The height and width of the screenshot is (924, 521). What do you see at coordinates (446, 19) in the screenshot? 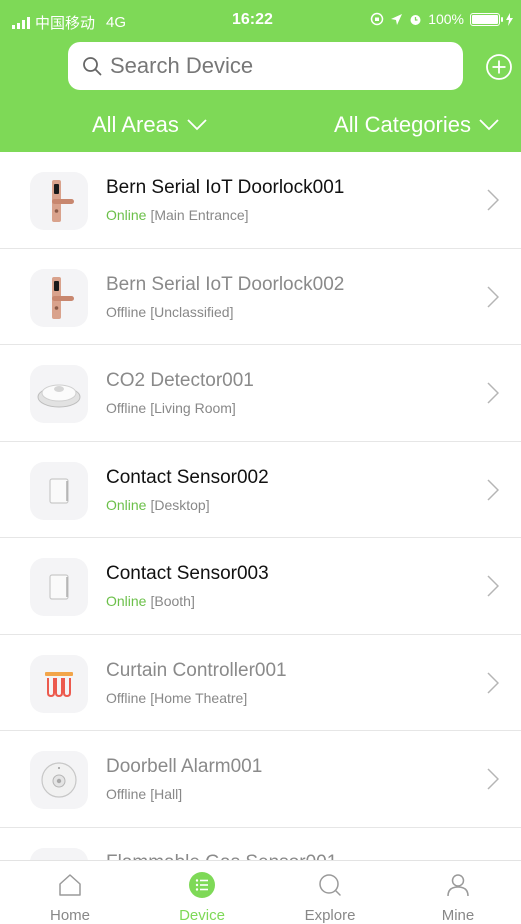
I see `battery-percent: 100%` at bounding box center [446, 19].